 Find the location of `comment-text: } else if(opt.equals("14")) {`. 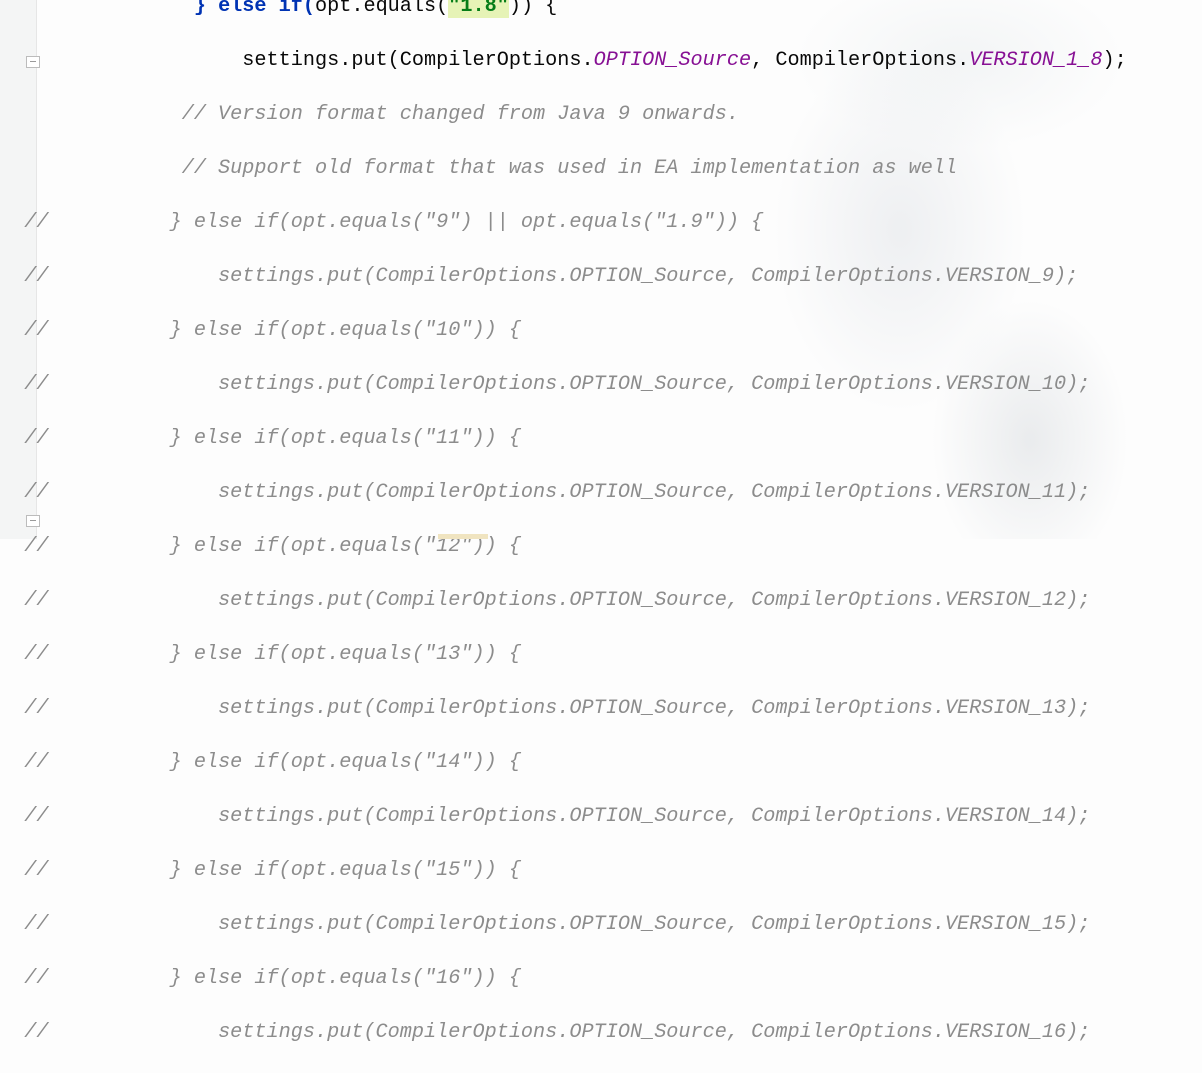

comment-text: } else if(opt.equals("14")) { is located at coordinates (284, 762).